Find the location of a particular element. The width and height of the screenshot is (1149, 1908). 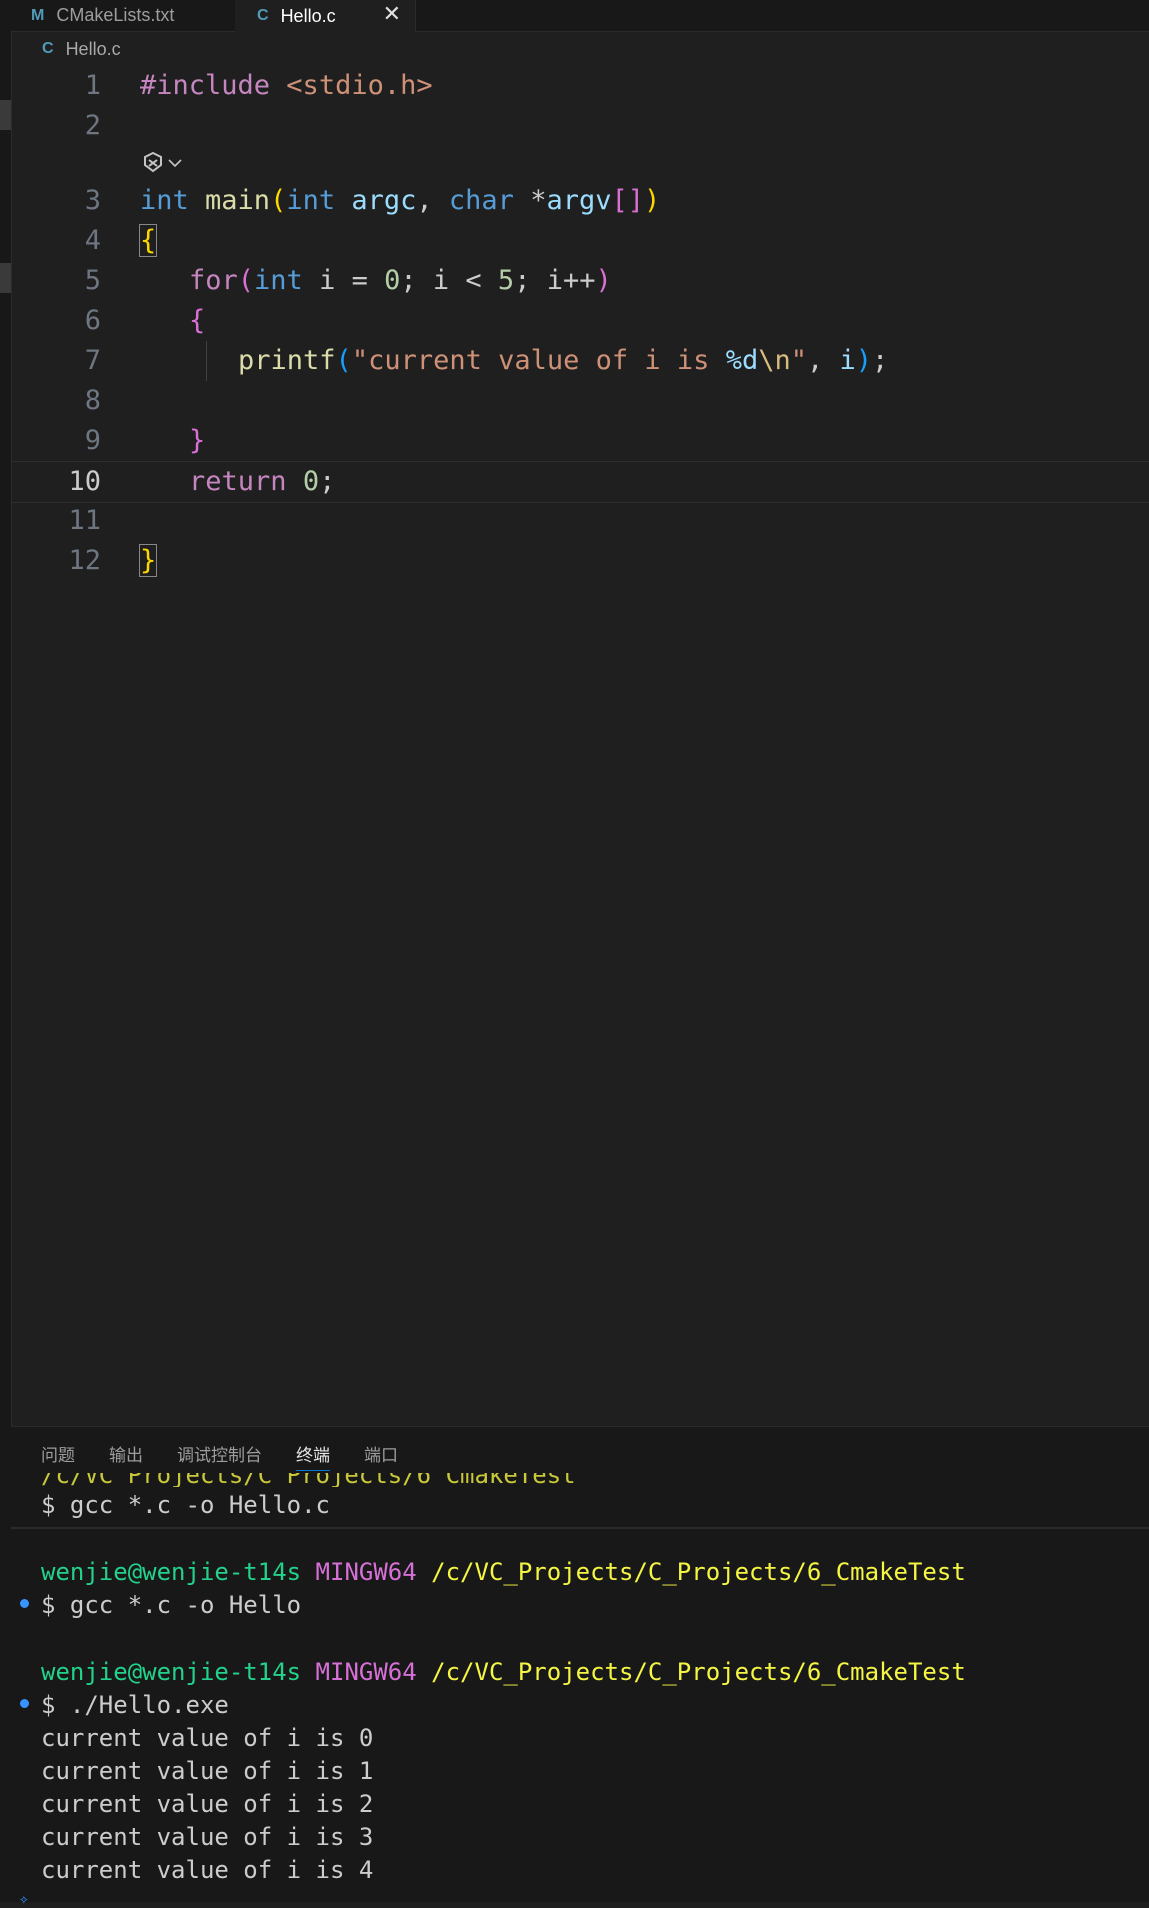

breadcrumb-file: Hello.c is located at coordinates (93, 49).